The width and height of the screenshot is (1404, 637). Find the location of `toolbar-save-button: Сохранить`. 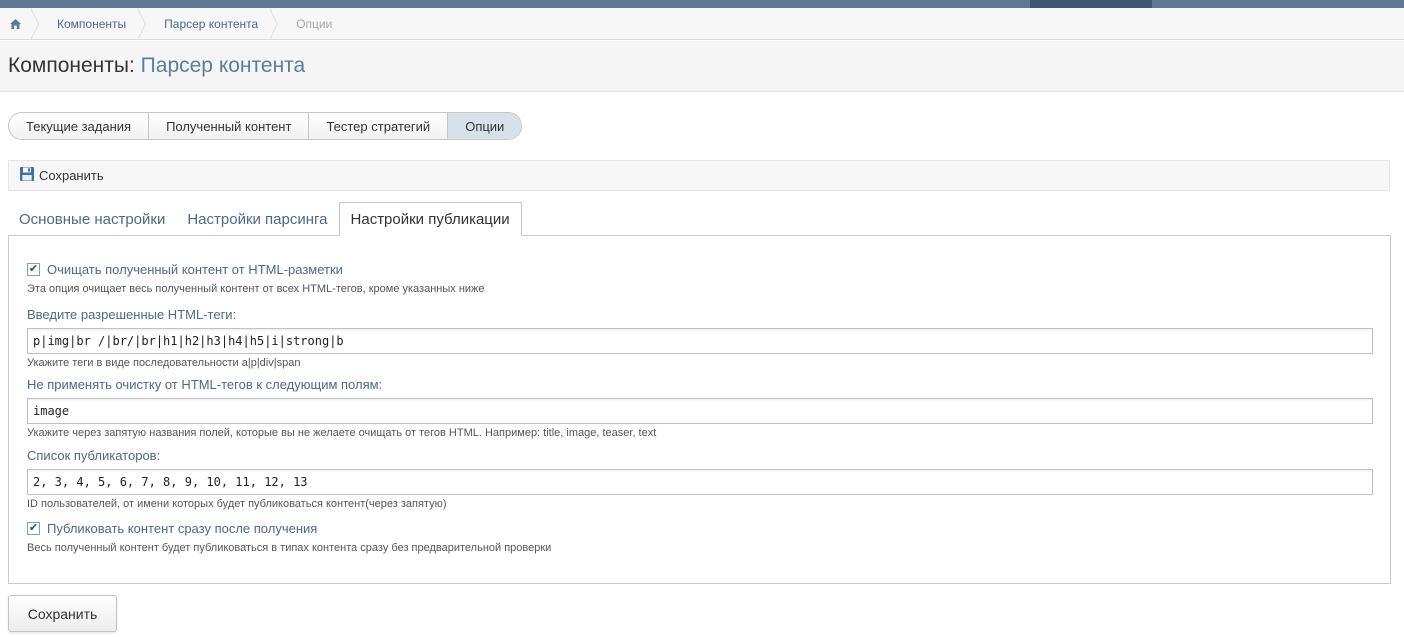

toolbar-save-button: Сохранить is located at coordinates (61, 175).